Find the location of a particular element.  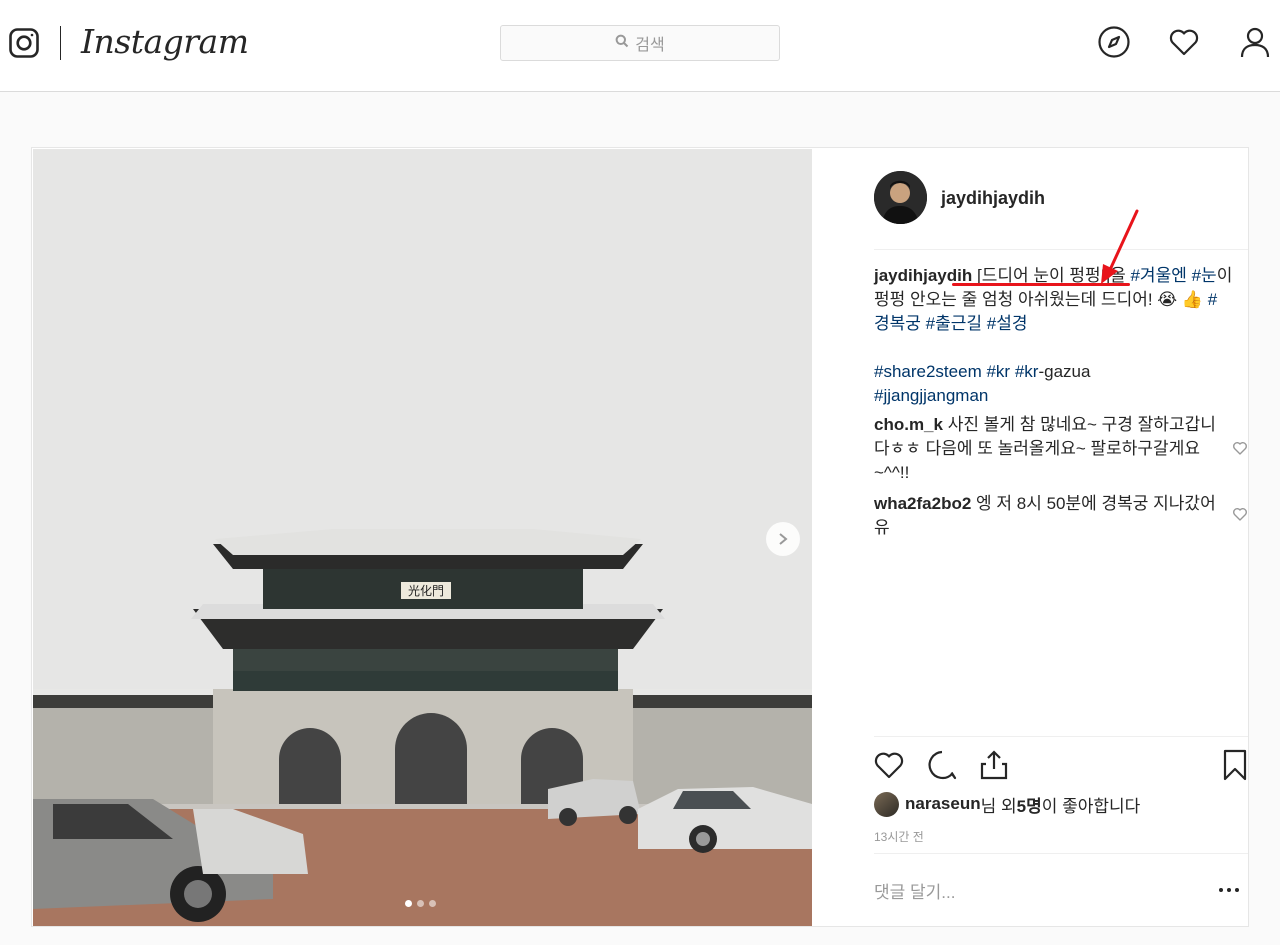

hashtag-link: #설경 is located at coordinates (1007, 323).